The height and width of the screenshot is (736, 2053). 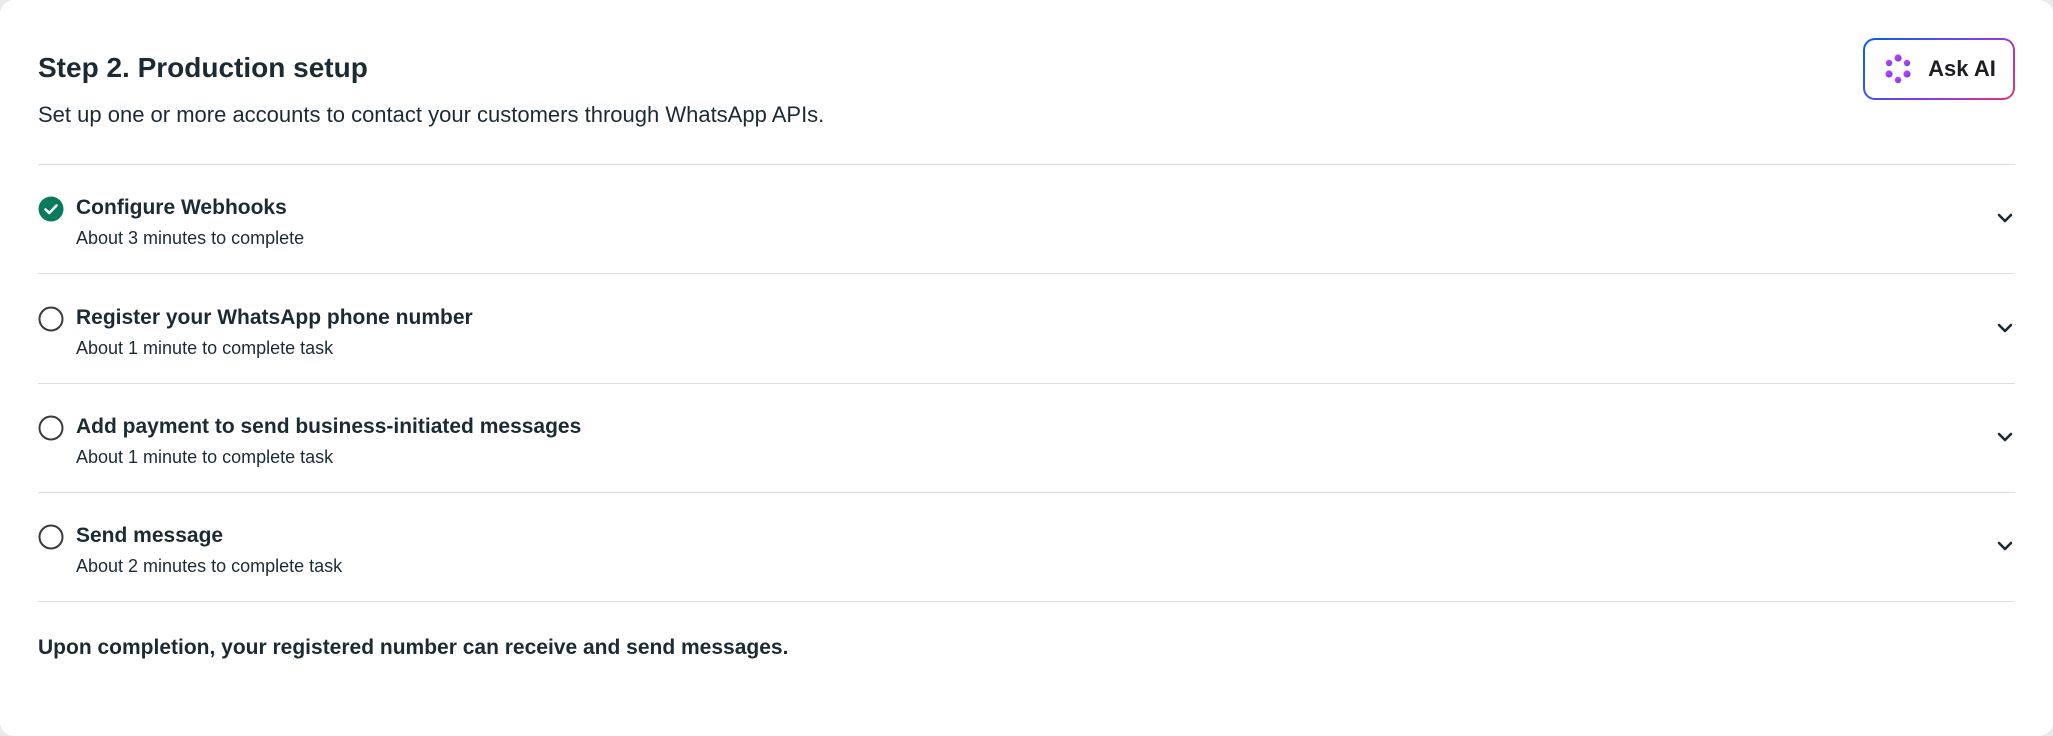 I want to click on ai-sparkle-icon, so click(x=1898, y=69).